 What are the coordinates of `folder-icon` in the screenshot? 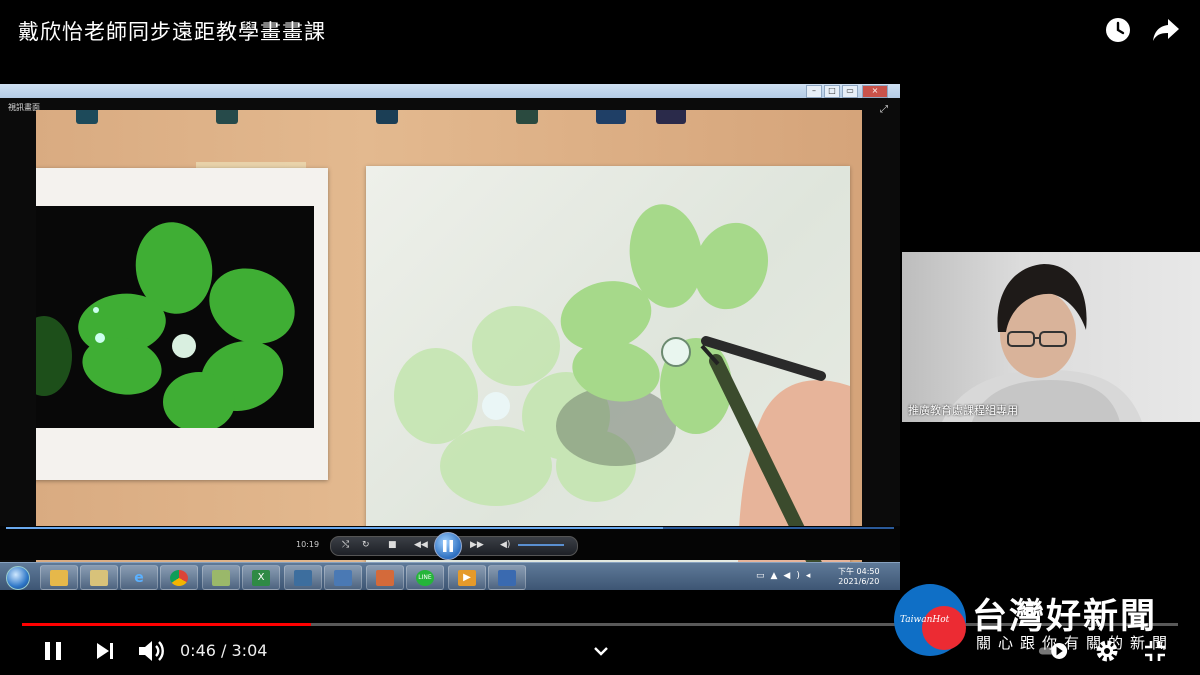 It's located at (59, 577).